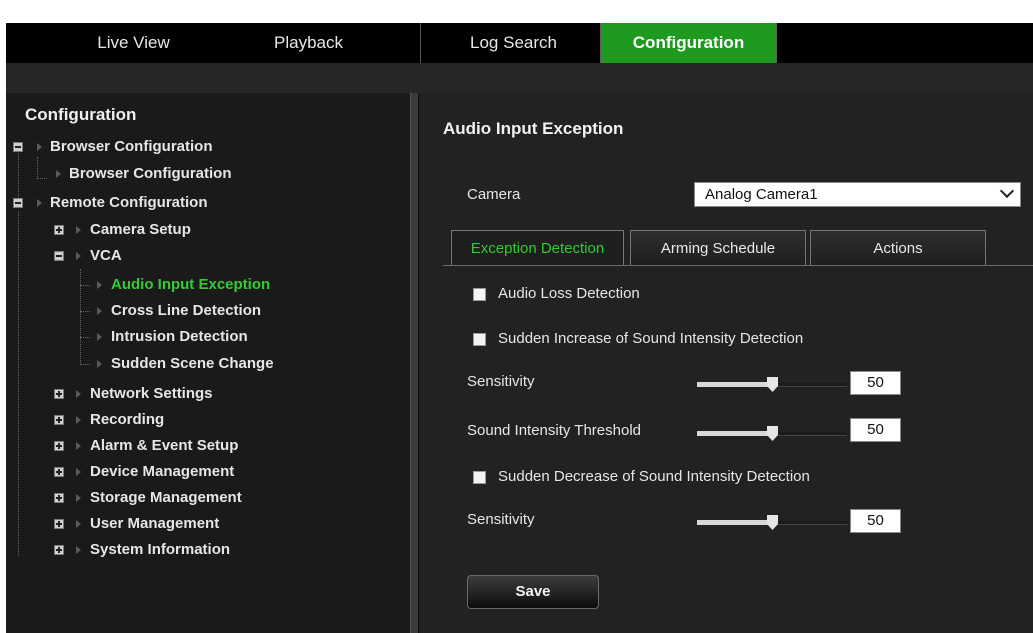  Describe the element at coordinates (533, 128) in the screenshot. I see `page-title: Audio Input Exception` at that location.